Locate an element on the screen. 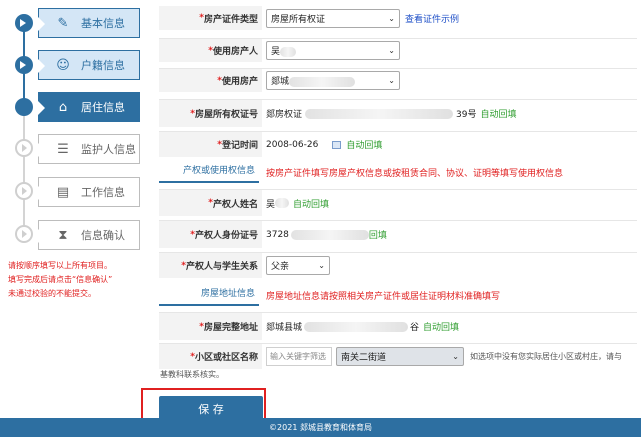  cert-number-value: 郯房权证 is located at coordinates (284, 115).